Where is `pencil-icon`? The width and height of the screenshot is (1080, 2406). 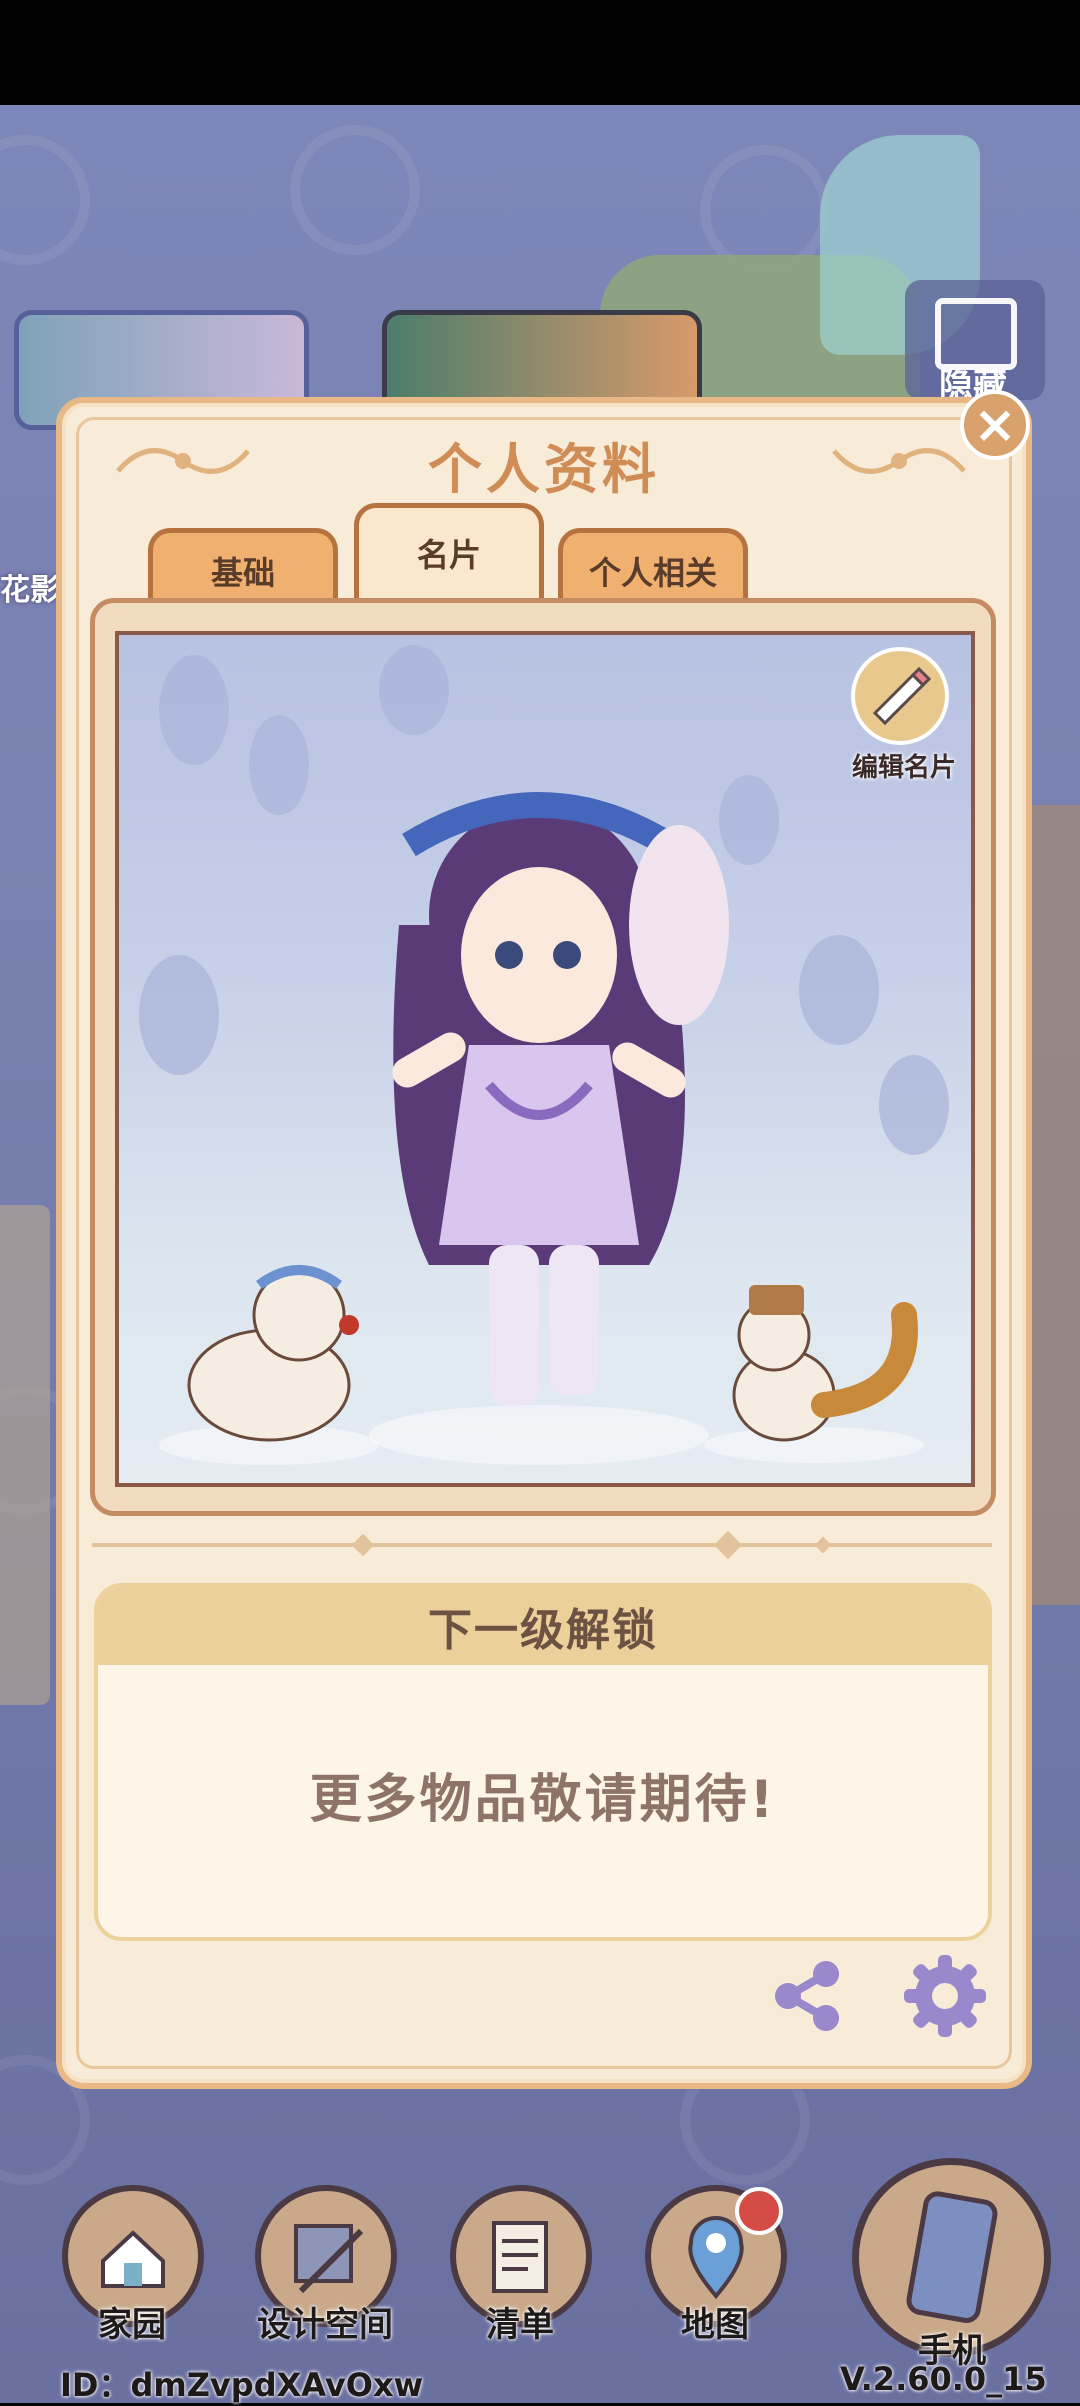 pencil-icon is located at coordinates (900, 696).